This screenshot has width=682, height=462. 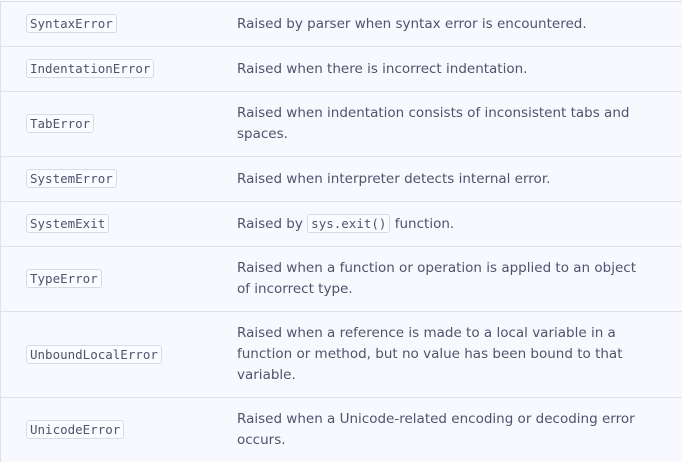 I want to click on exception-name: TabError, so click(x=60, y=123).